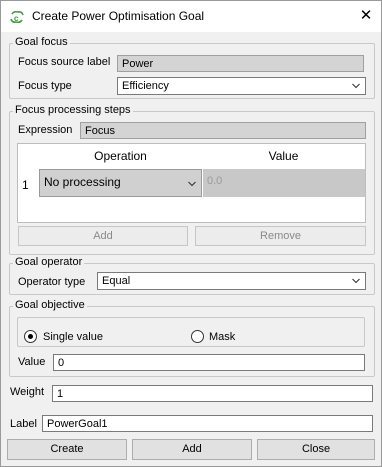  Describe the element at coordinates (73, 110) in the screenshot. I see `processing-steps-group-label: Focus processing steps` at that location.